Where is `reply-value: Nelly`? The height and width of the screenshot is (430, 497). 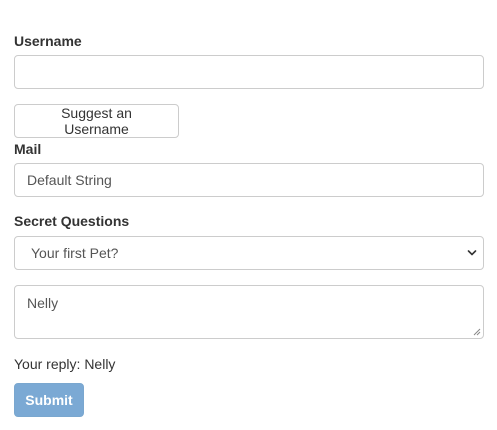 reply-value: Nelly is located at coordinates (100, 364).